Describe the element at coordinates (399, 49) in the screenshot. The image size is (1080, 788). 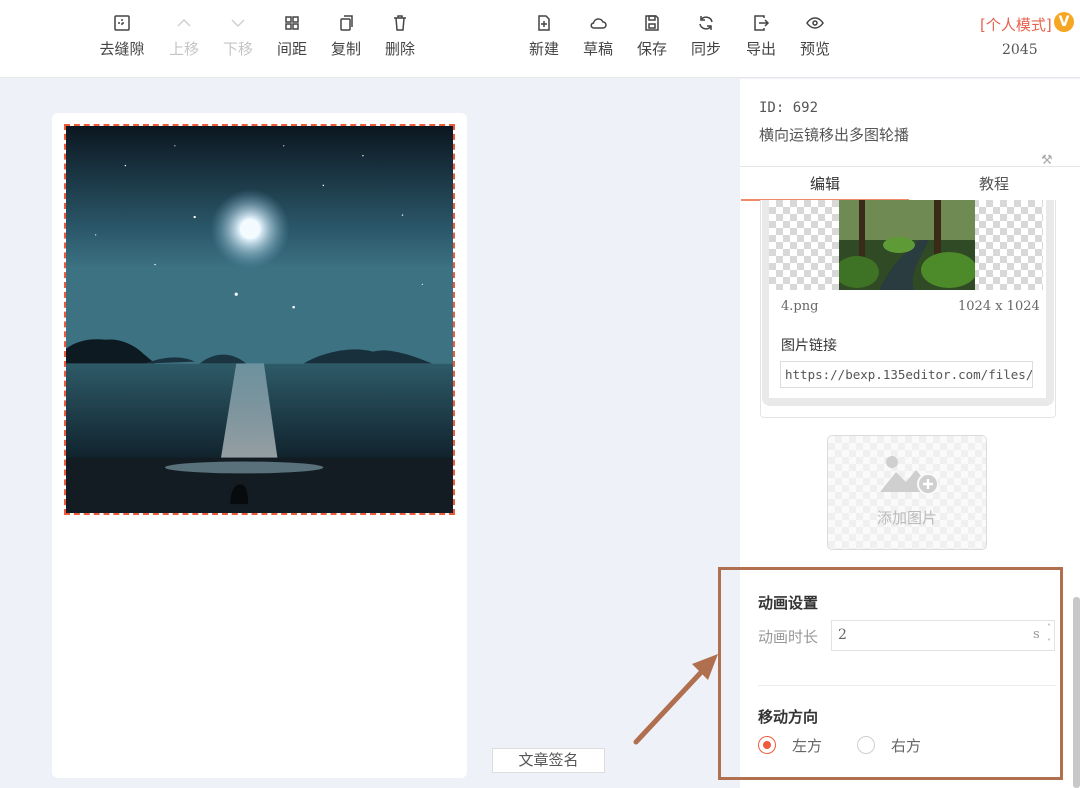
I see `delete-label: 删除` at that location.